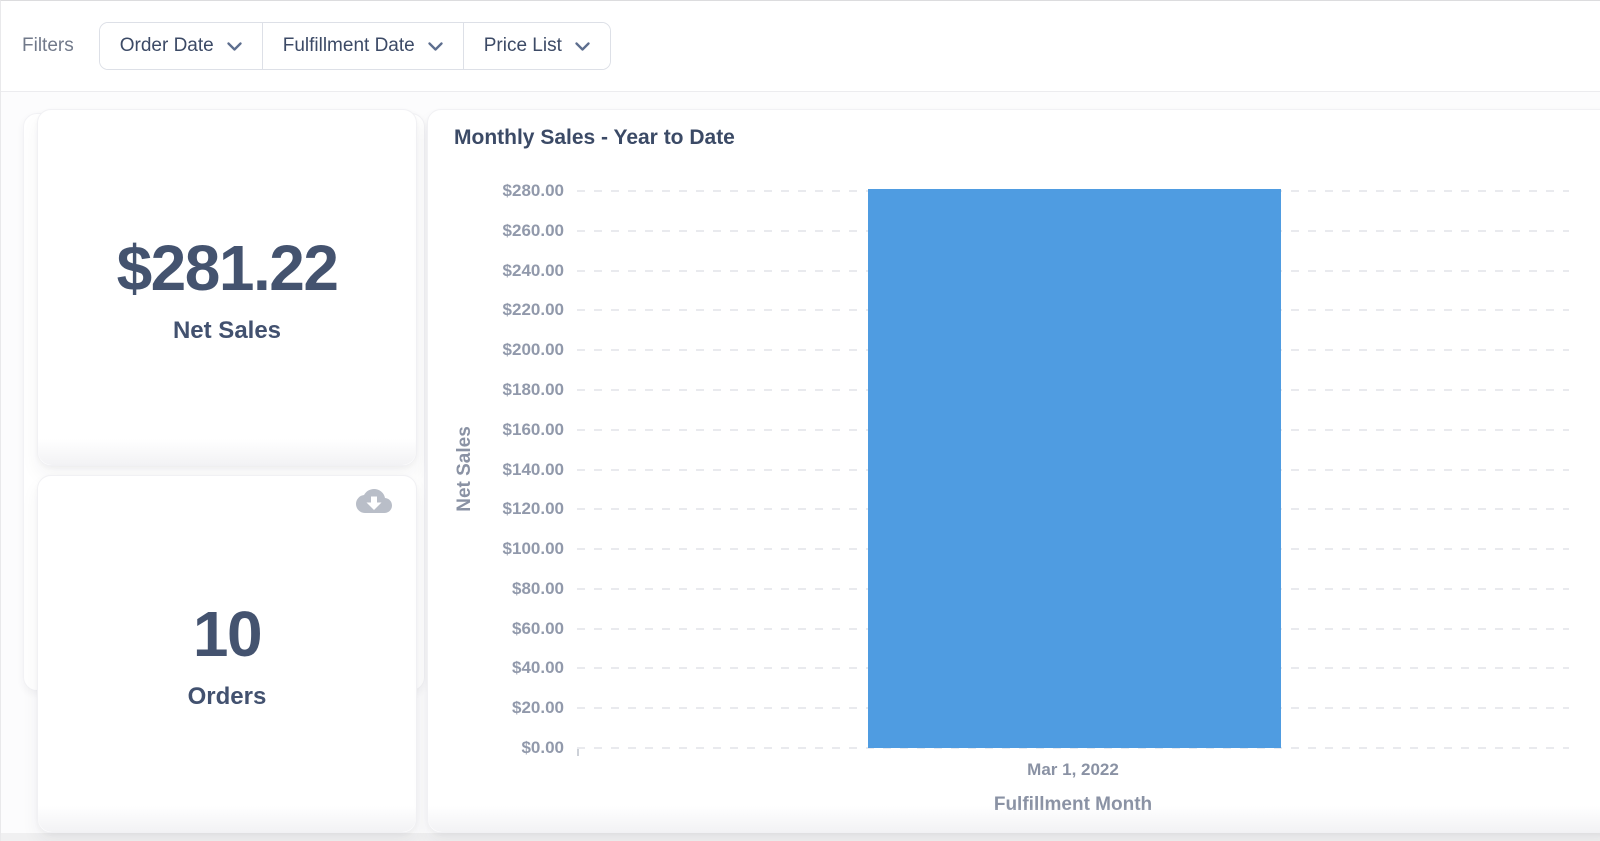  Describe the element at coordinates (538, 708) in the screenshot. I see `y-tick-label: $20.00` at that location.